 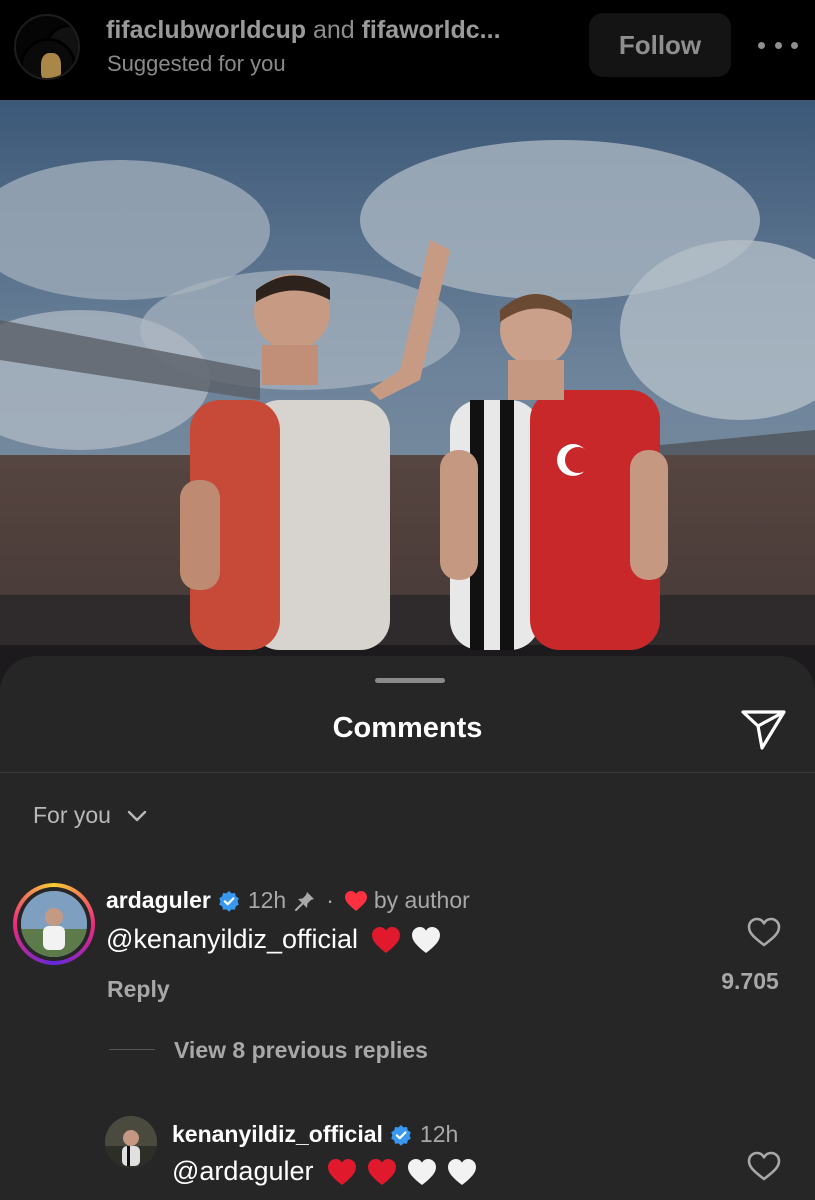 What do you see at coordinates (277, 1134) in the screenshot?
I see `reply-username: kenanyildiz_official` at bounding box center [277, 1134].